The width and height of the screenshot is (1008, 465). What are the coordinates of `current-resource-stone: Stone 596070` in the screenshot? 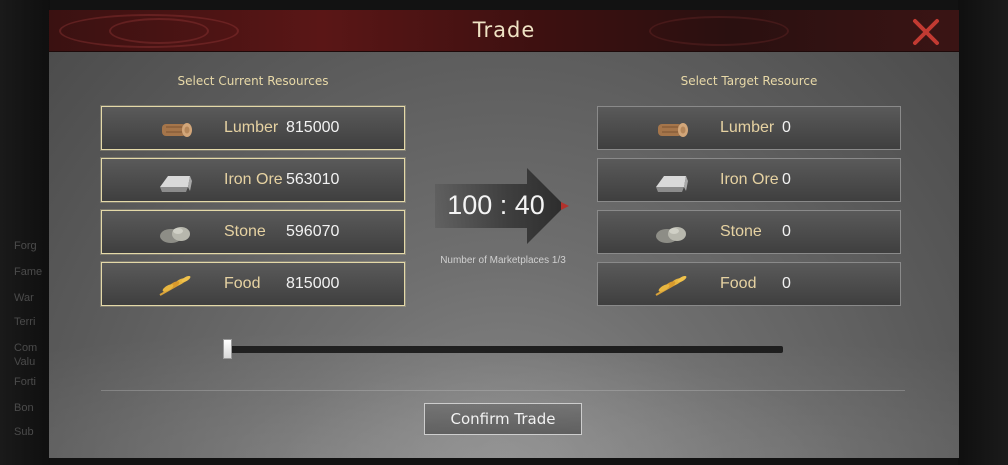 It's located at (253, 232).